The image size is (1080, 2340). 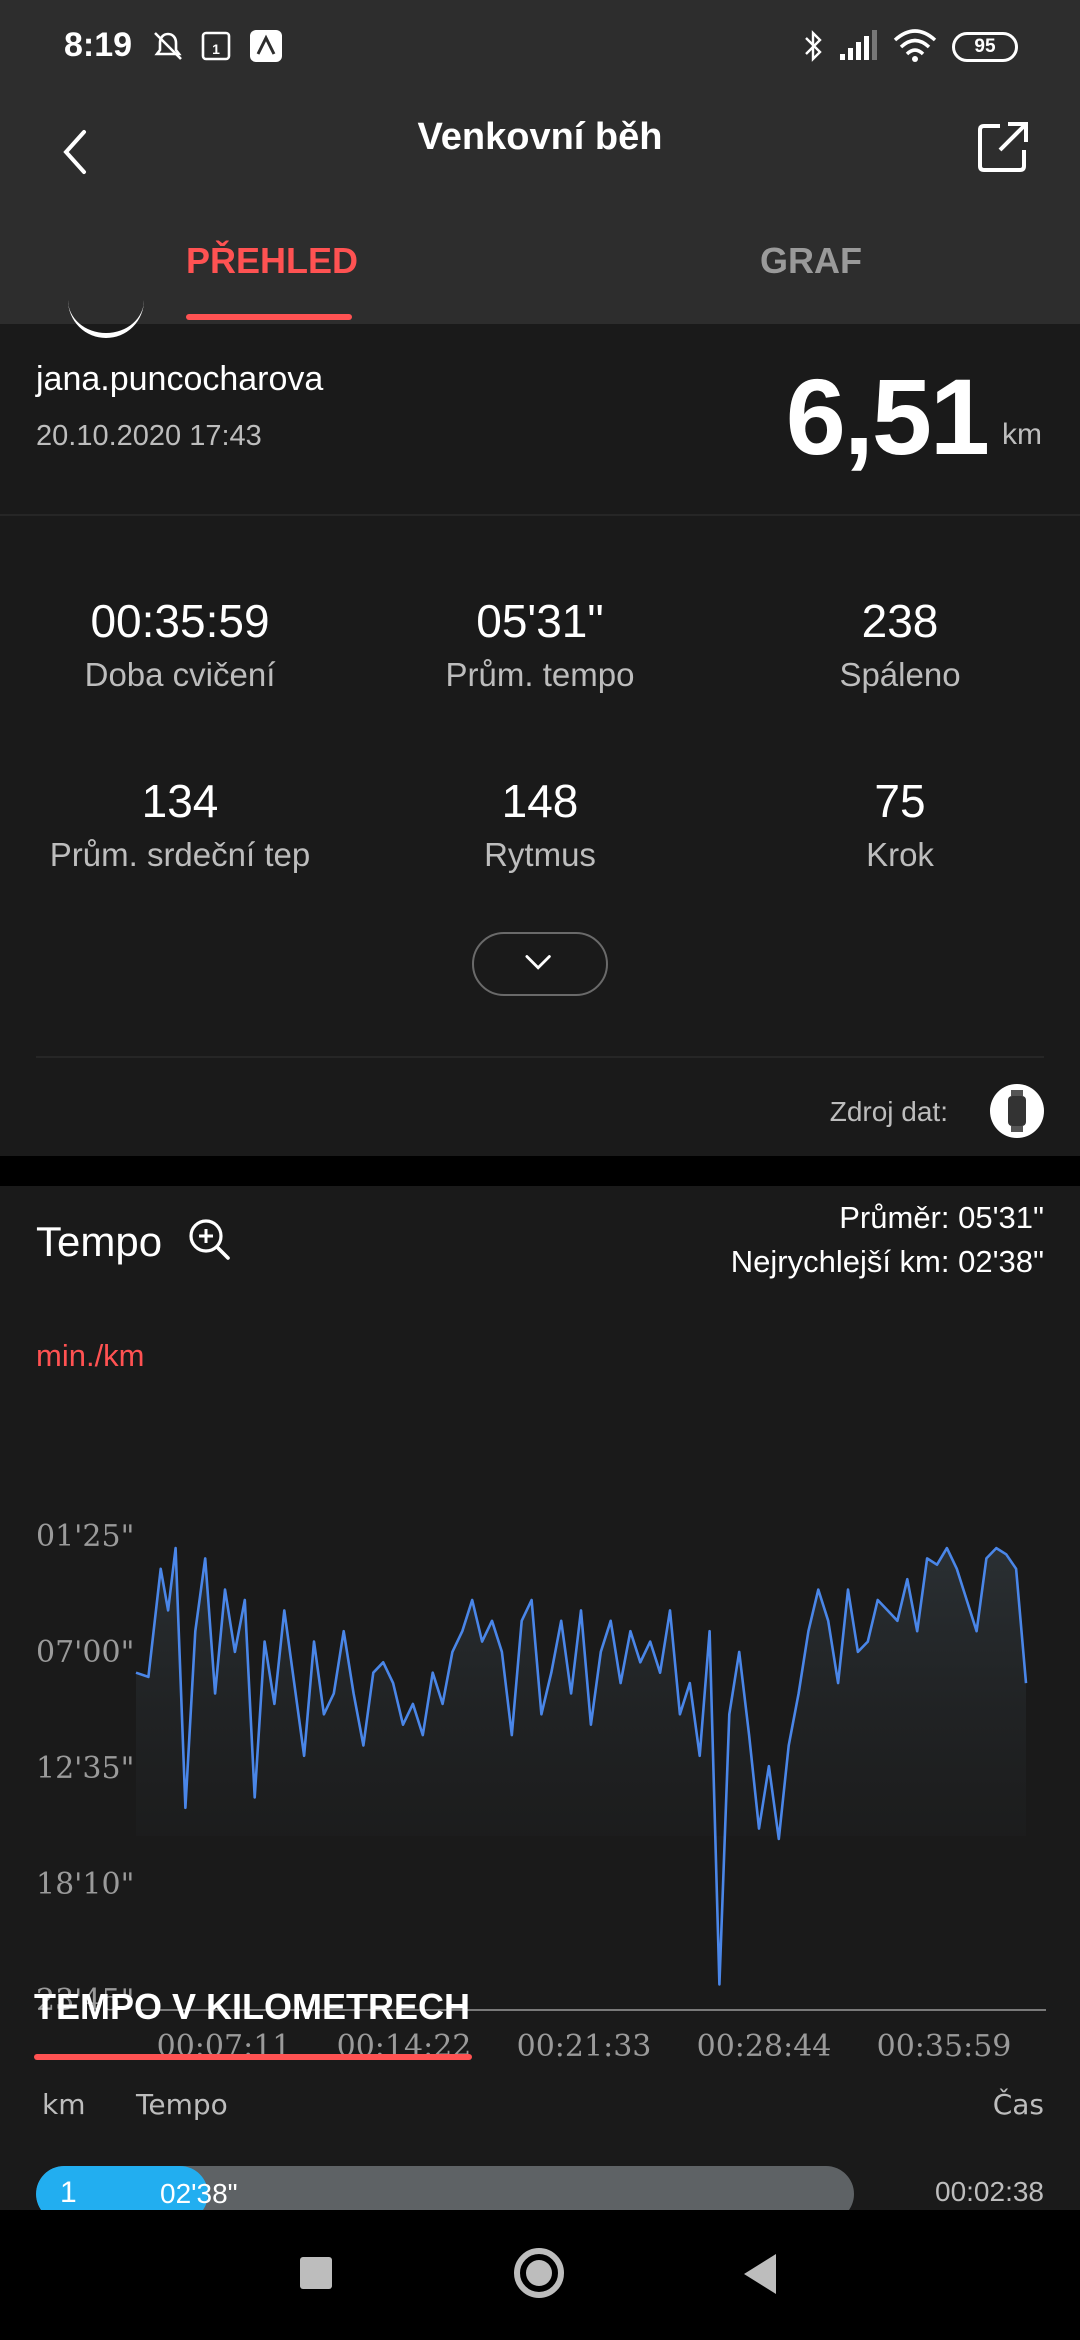 What do you see at coordinates (85, 1652) in the screenshot?
I see `y-tick-label: 07'00"` at bounding box center [85, 1652].